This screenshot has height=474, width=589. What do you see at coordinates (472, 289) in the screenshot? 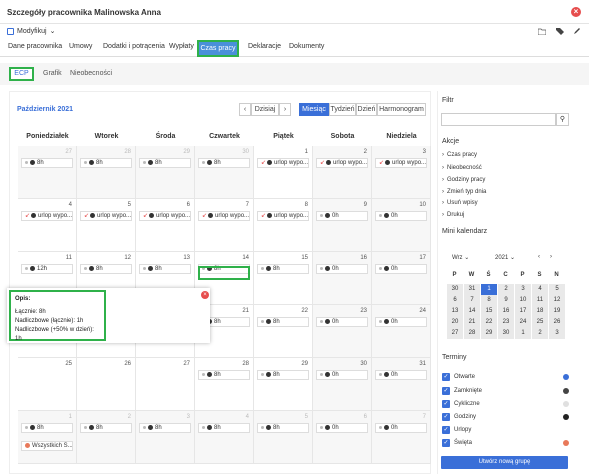
I see `mini-day: 31` at bounding box center [472, 289].